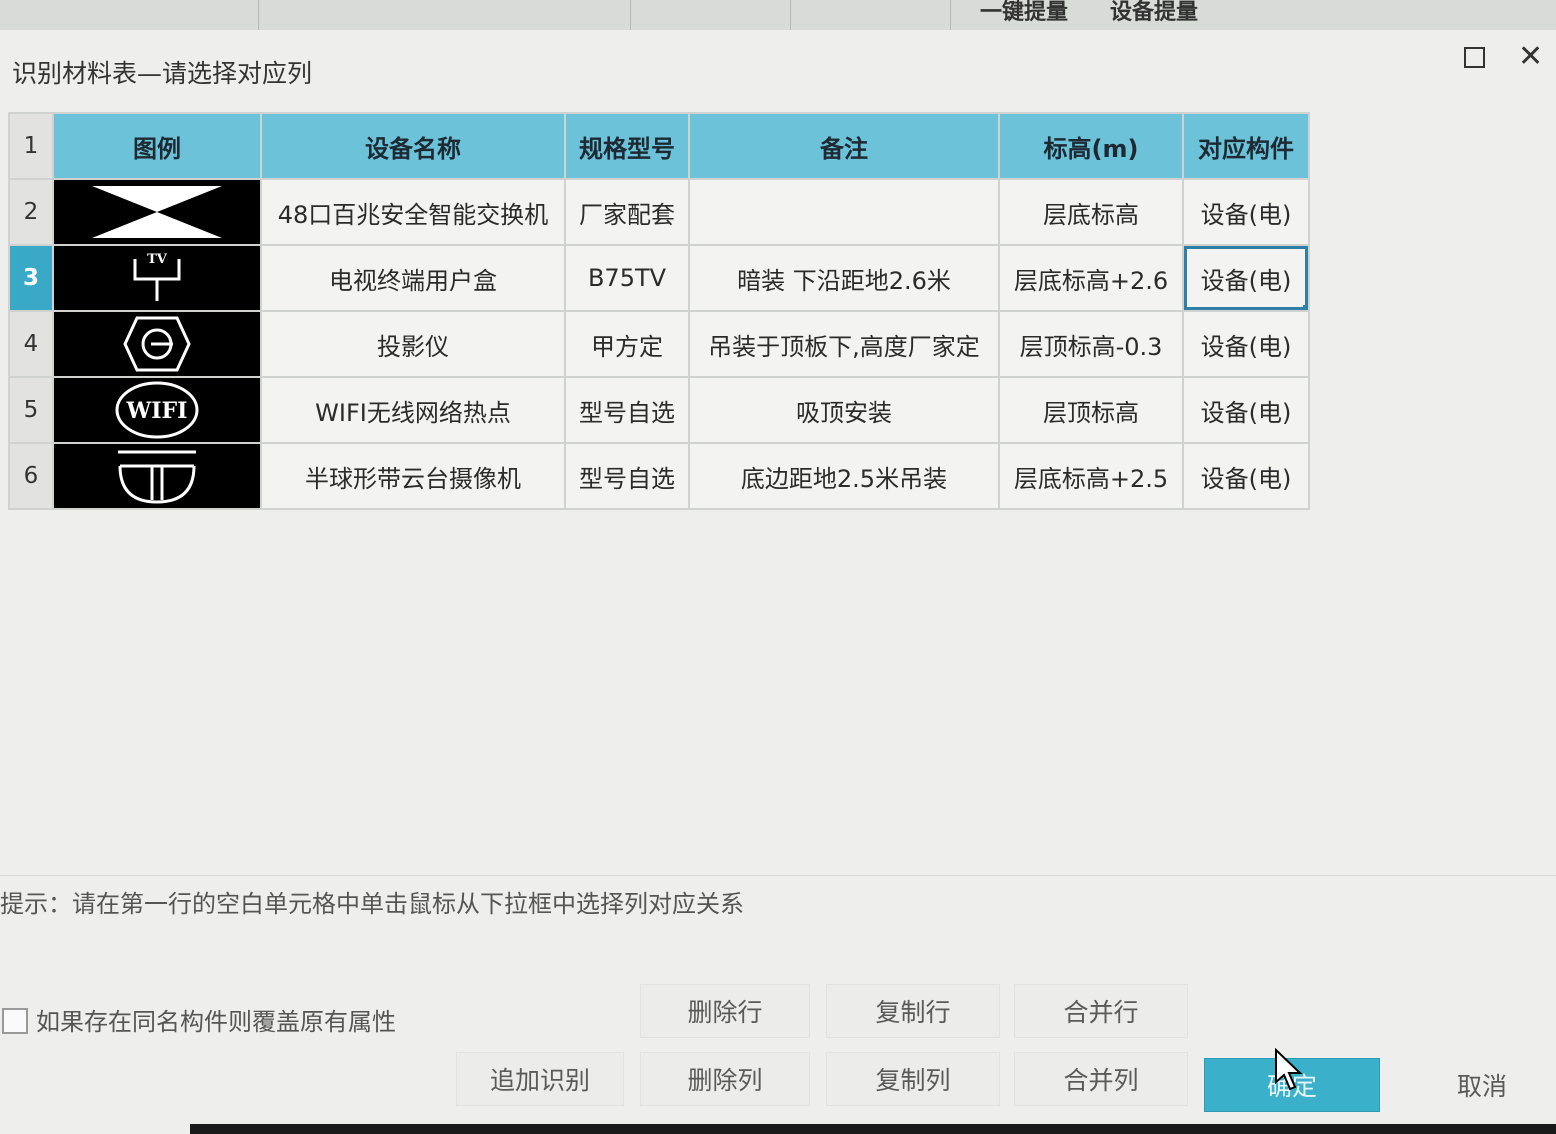  I want to click on row-number-active: 3, so click(31, 278).